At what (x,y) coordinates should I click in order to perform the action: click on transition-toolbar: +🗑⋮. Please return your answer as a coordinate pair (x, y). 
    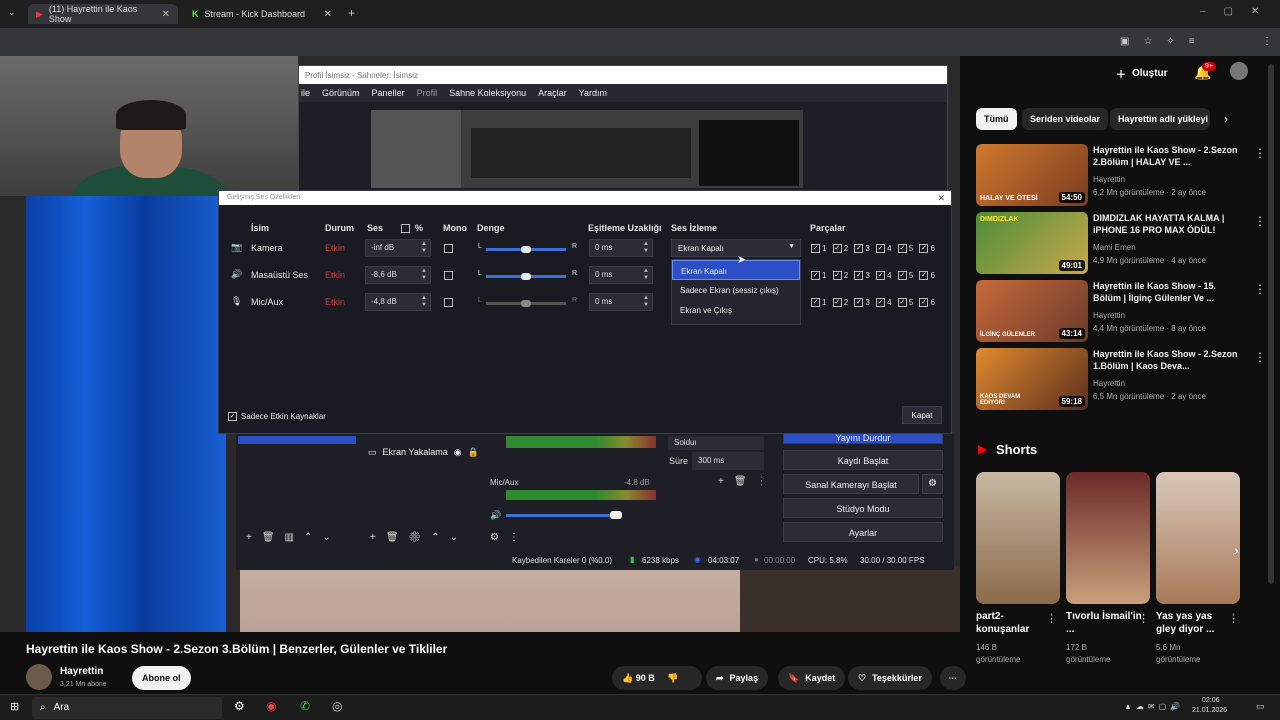
    Looking at the image, I should click on (747, 481).